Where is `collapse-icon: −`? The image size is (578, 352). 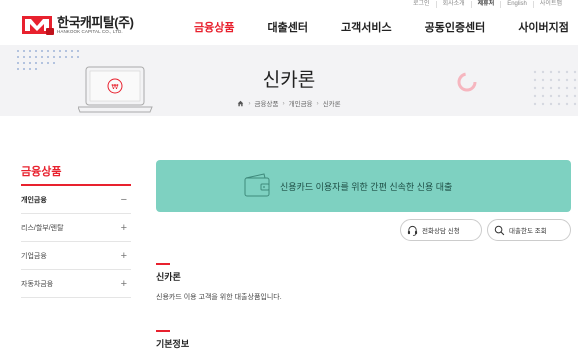 collapse-icon: − is located at coordinates (124, 200).